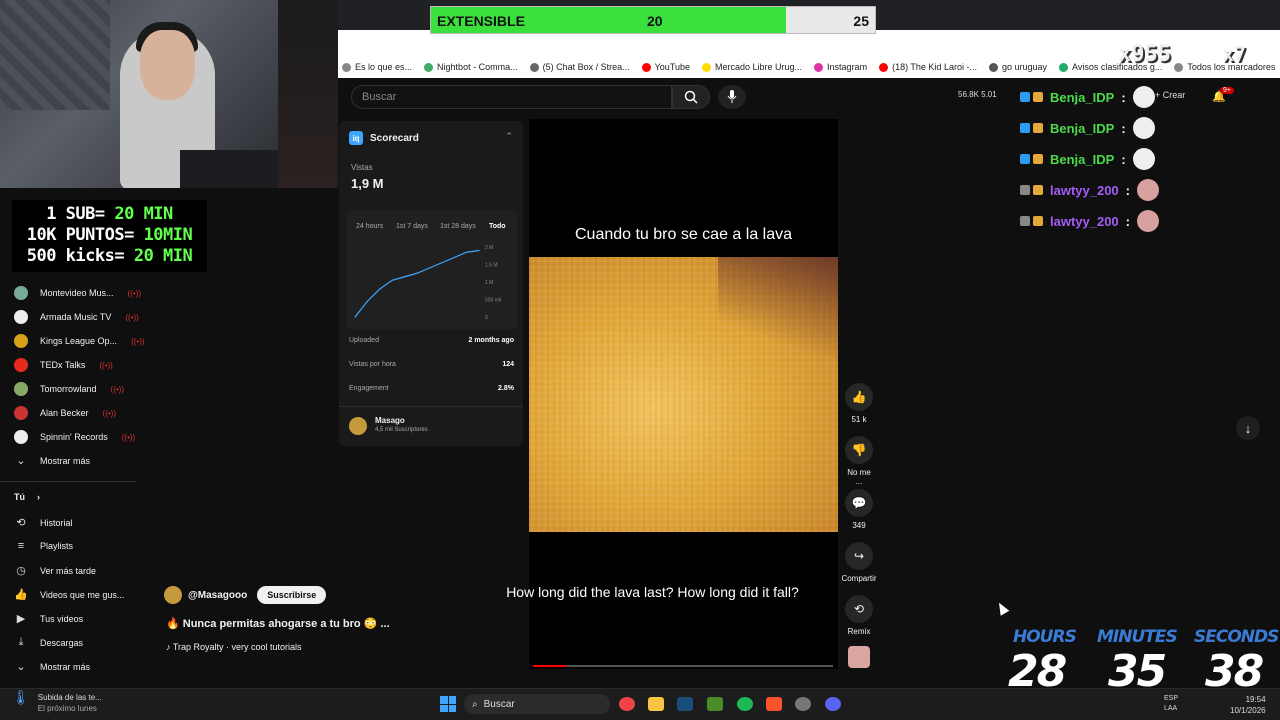  I want to click on tf-all: Todo, so click(497, 226).